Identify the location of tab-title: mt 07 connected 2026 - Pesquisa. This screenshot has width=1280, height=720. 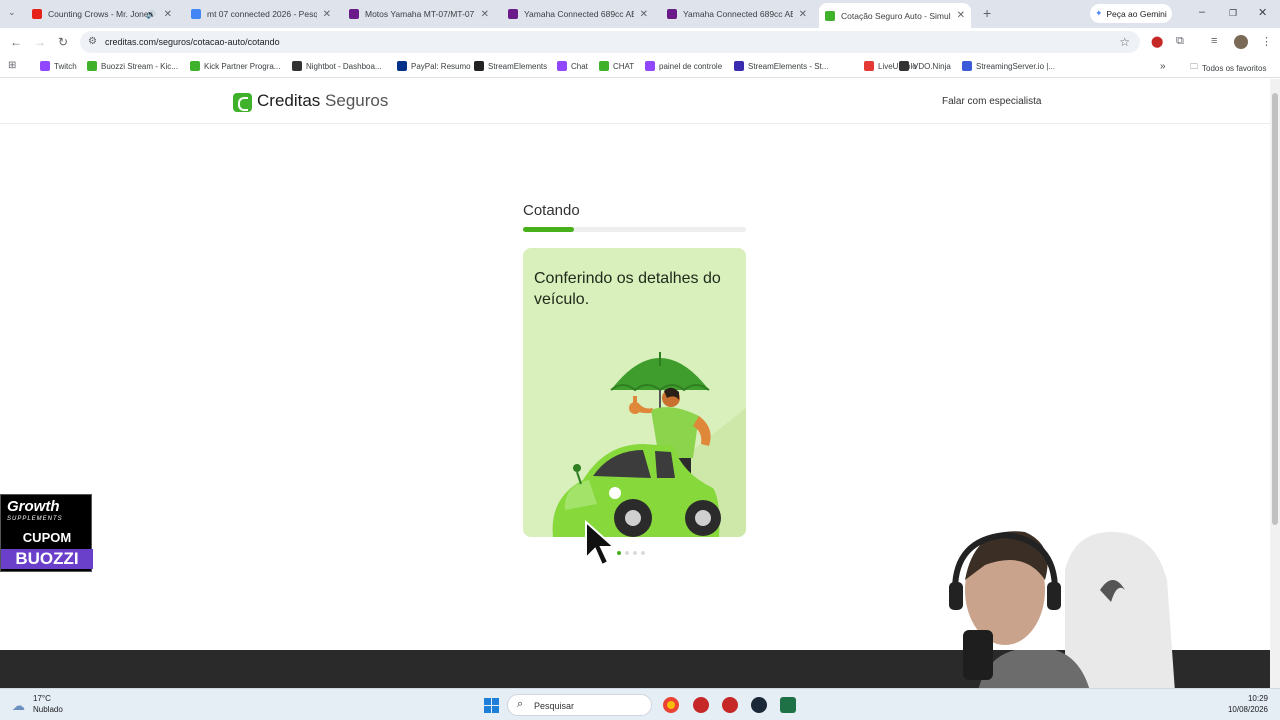
(262, 14).